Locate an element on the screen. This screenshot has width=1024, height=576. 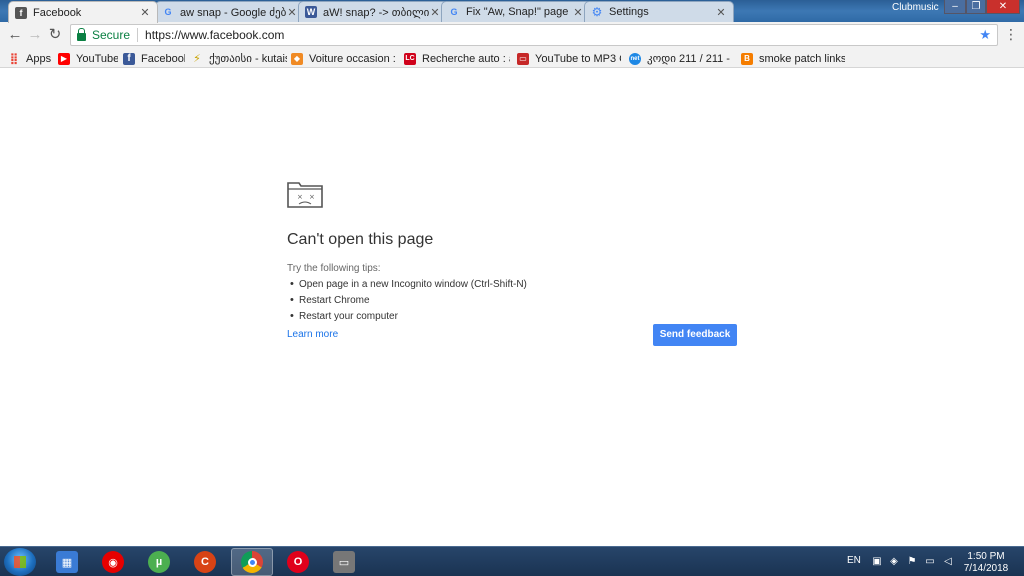
youtube-icon: ▶ is located at coordinates (64, 58).